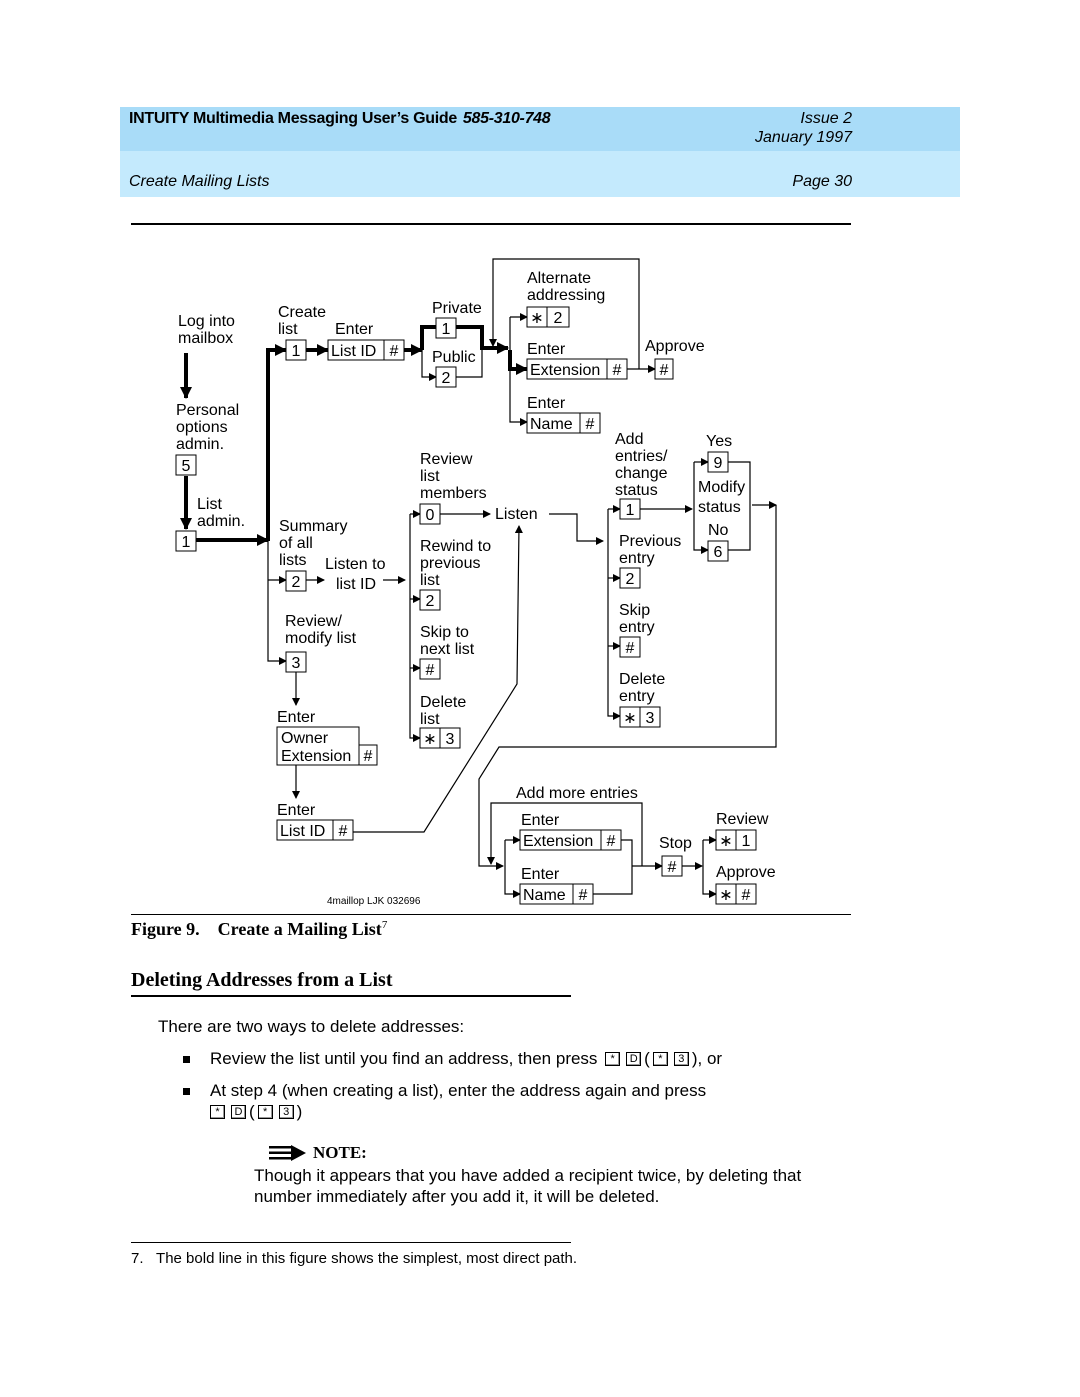  Describe the element at coordinates (718, 463) in the screenshot. I see `svg-text: 9` at that location.